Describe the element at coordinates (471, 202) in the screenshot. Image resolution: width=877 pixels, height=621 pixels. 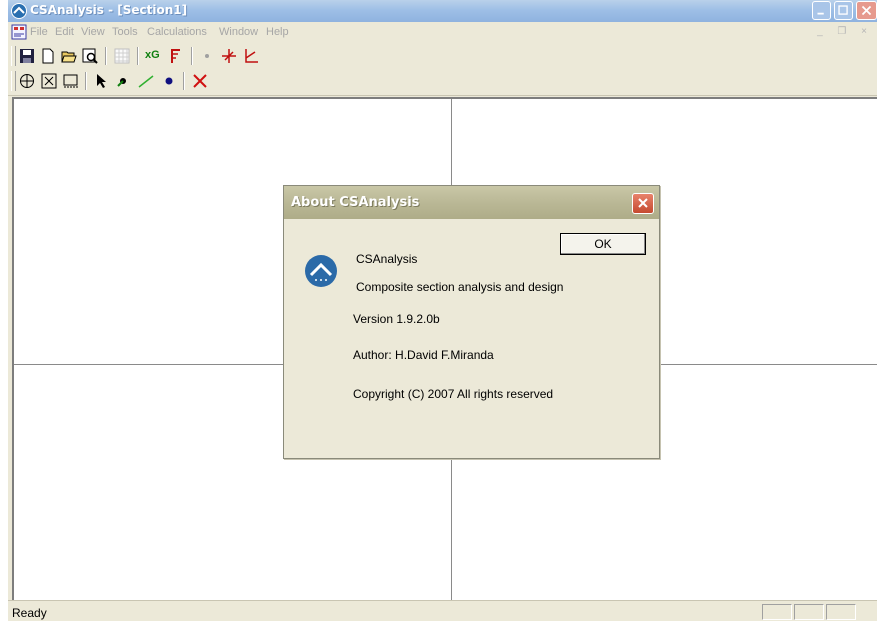
I see `dialog-title-bar: About CSAnalysis` at that location.